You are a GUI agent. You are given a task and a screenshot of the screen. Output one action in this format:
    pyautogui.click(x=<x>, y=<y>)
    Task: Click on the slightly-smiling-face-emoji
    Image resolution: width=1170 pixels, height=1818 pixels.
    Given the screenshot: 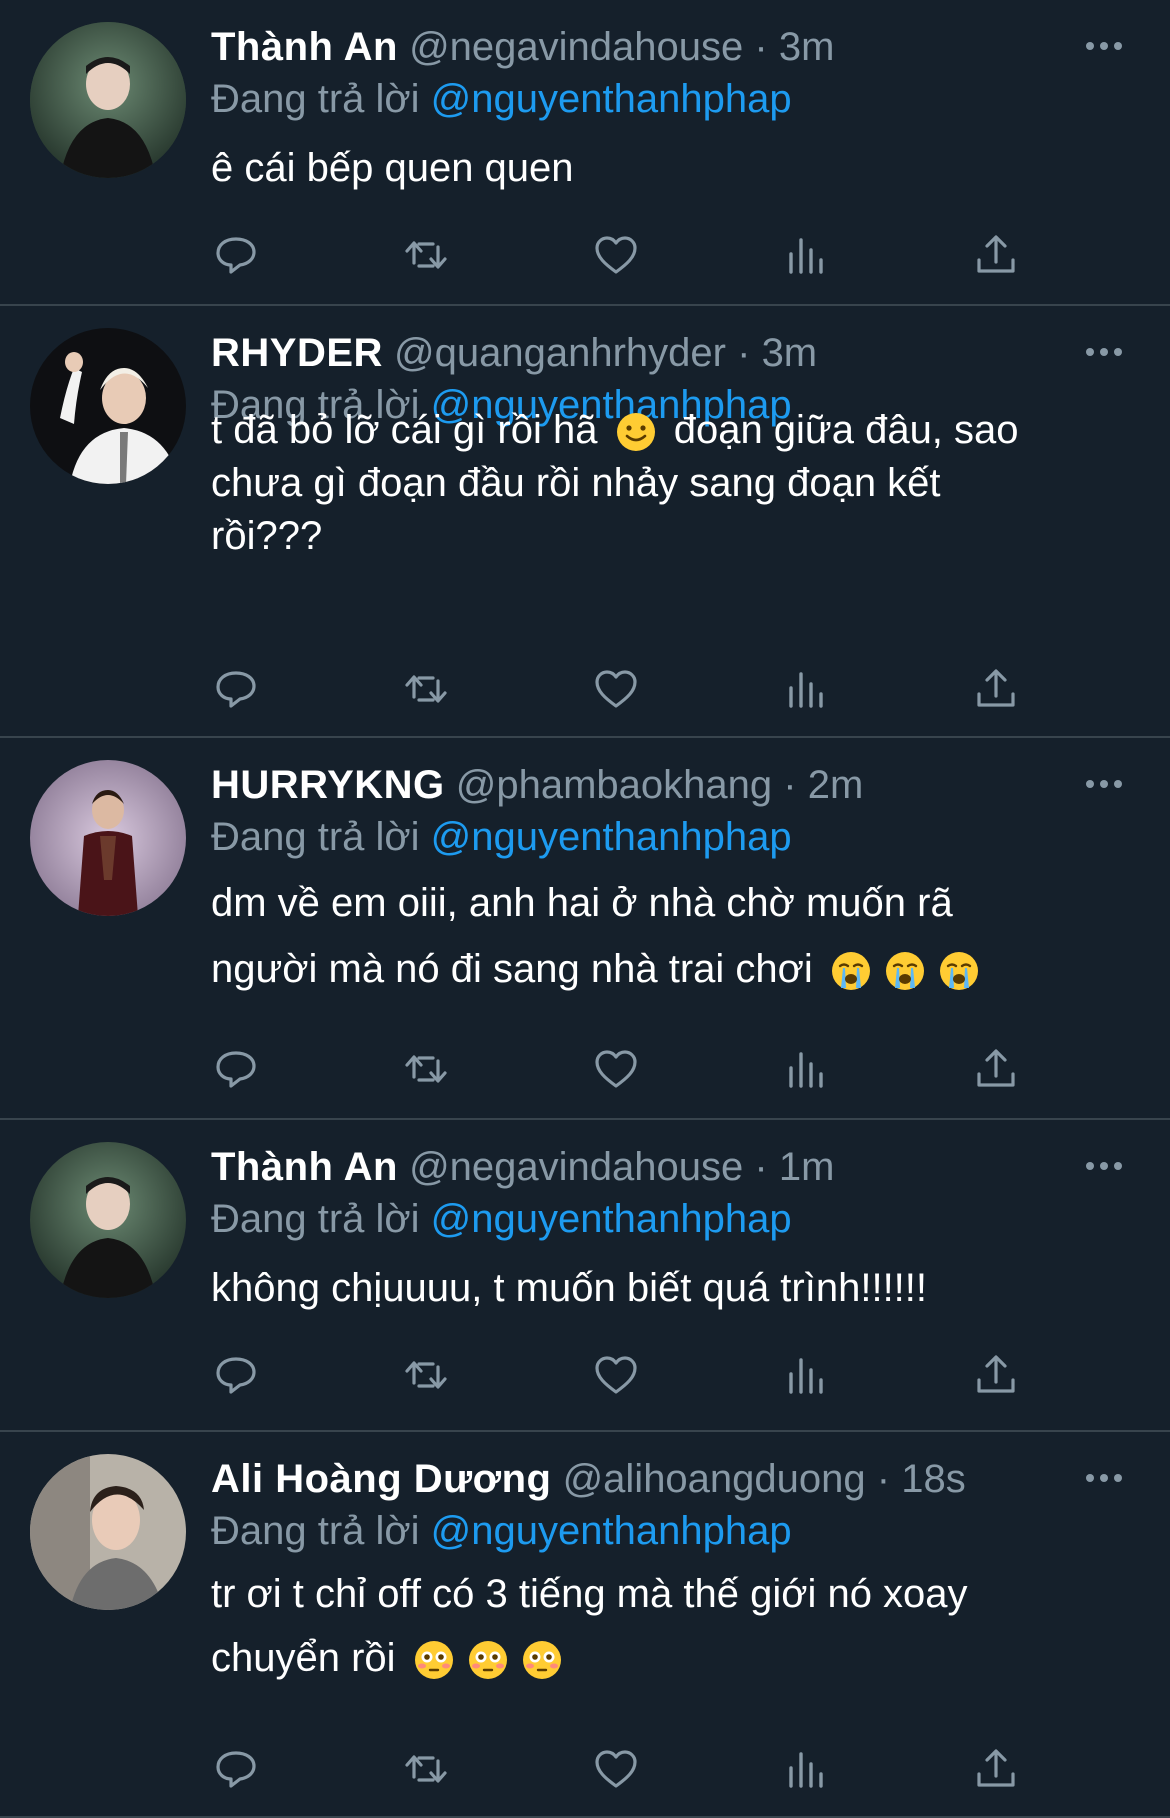 What is the action you would take?
    pyautogui.click(x=636, y=432)
    